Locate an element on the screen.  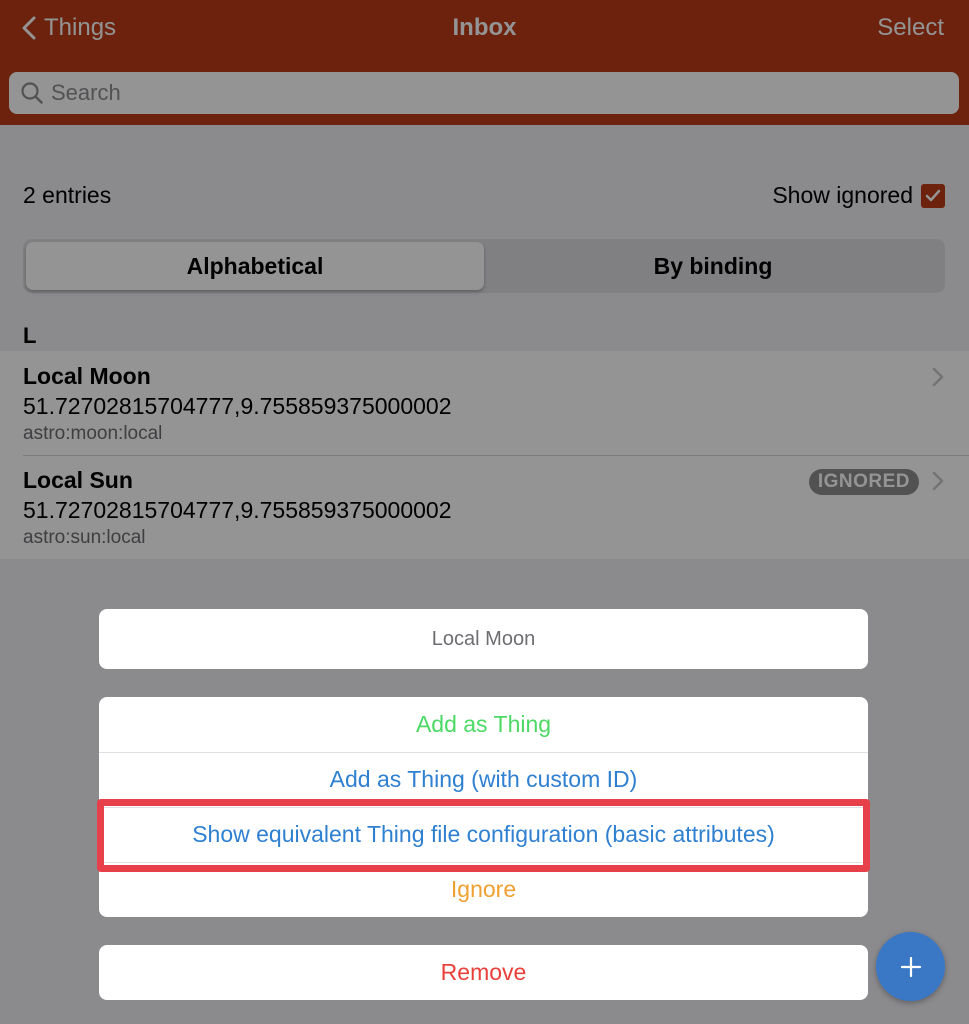
add-fab-button is located at coordinates (910, 966).